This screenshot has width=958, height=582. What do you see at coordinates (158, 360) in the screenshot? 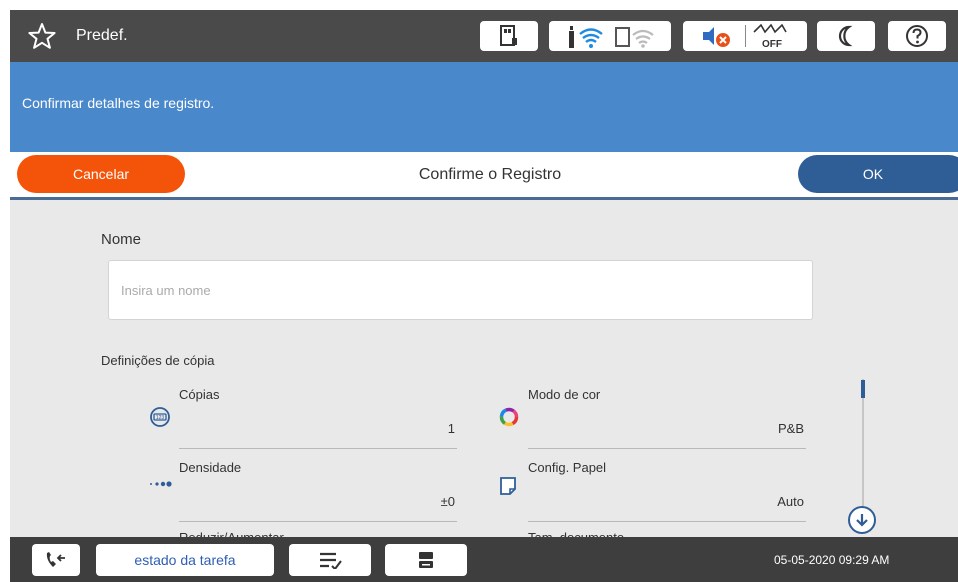
I see `copy-settings-label: Definições de cópia` at bounding box center [158, 360].